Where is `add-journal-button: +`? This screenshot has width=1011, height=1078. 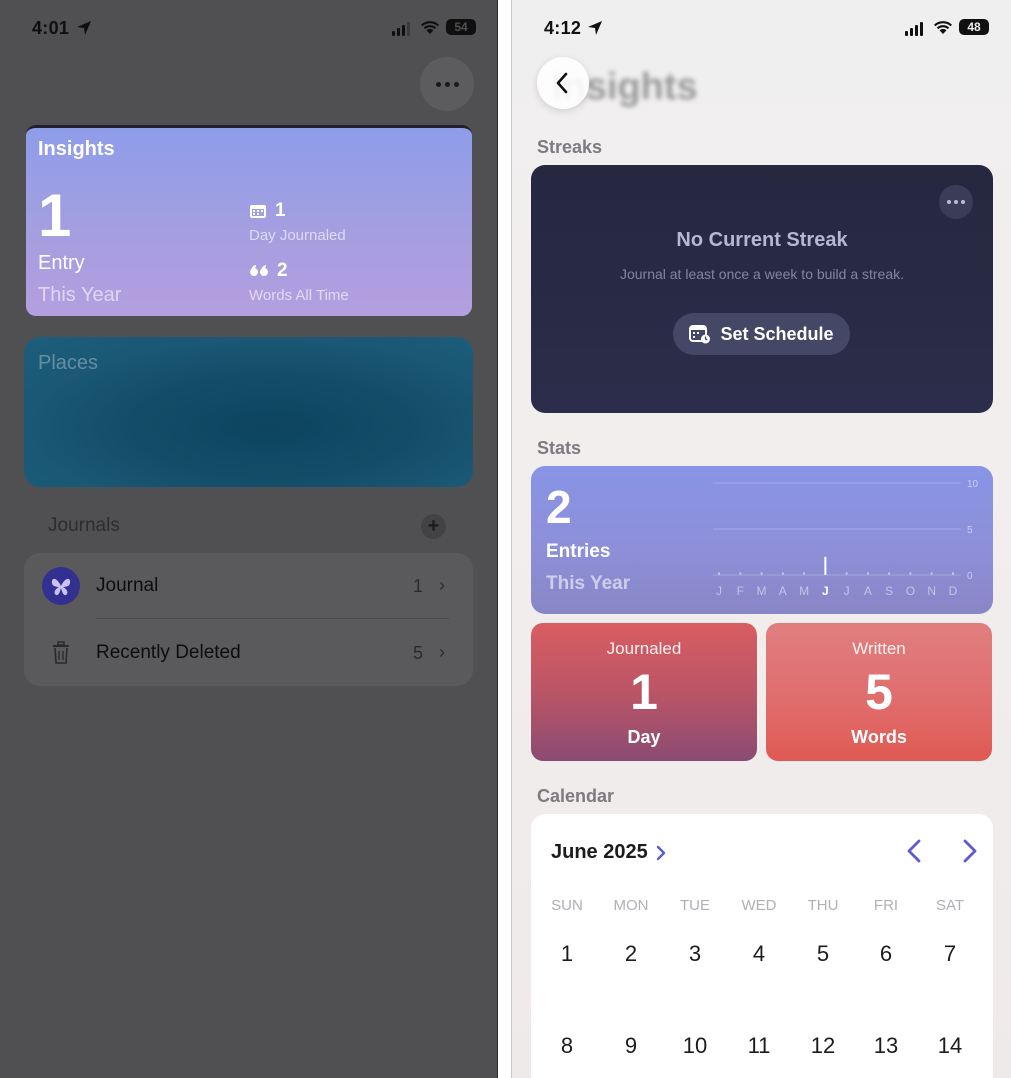 add-journal-button: + is located at coordinates (433, 526).